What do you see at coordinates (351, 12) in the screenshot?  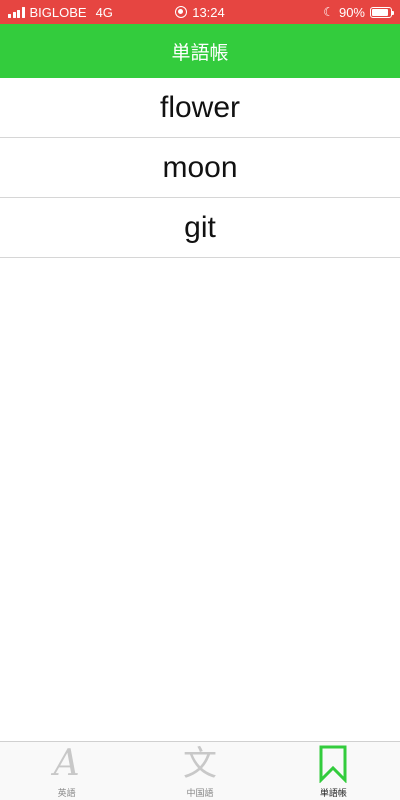 I see `battery-percent: 90%` at bounding box center [351, 12].